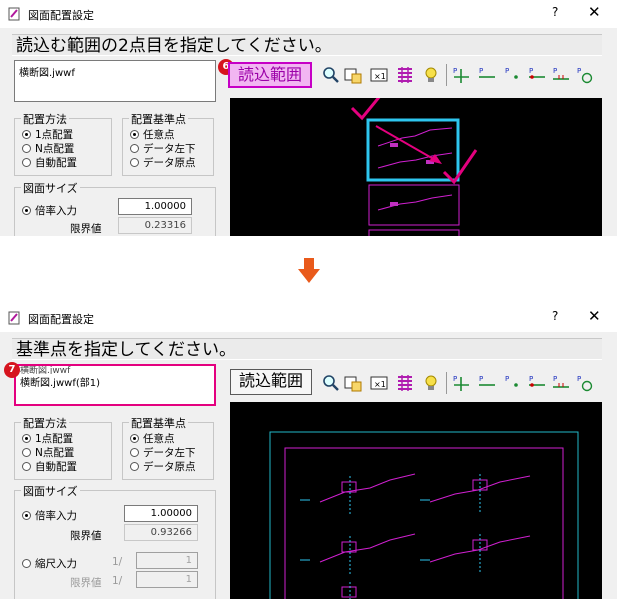 The width and height of the screenshot is (617, 599). Describe the element at coordinates (307, 349) in the screenshot. I see `prompt-text: 基準点を指定してください。` at that location.